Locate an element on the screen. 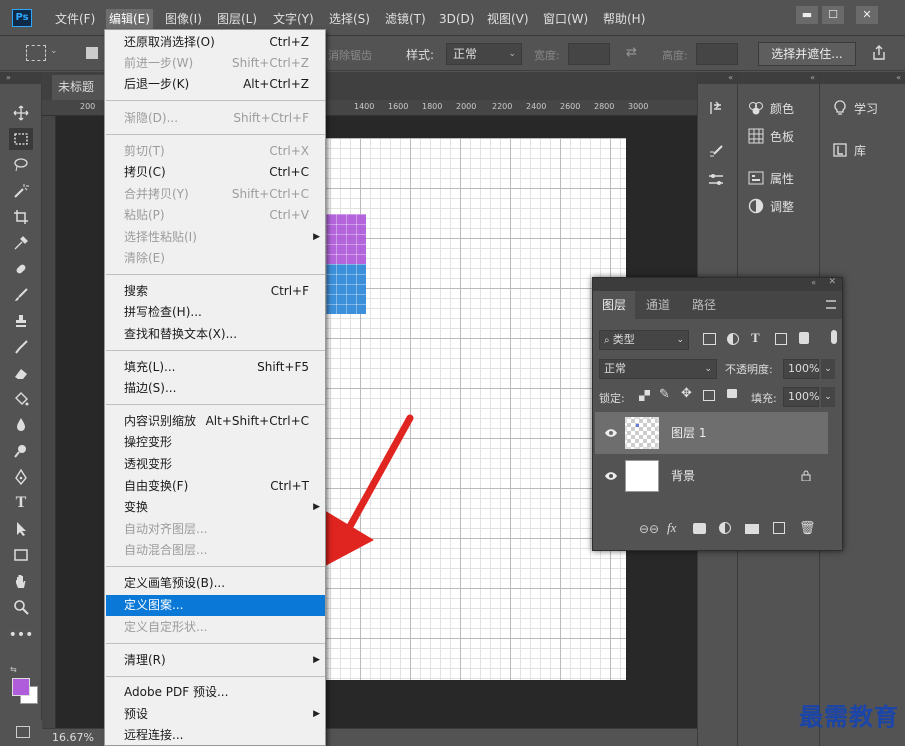  group-folder-icon is located at coordinates (752, 529).